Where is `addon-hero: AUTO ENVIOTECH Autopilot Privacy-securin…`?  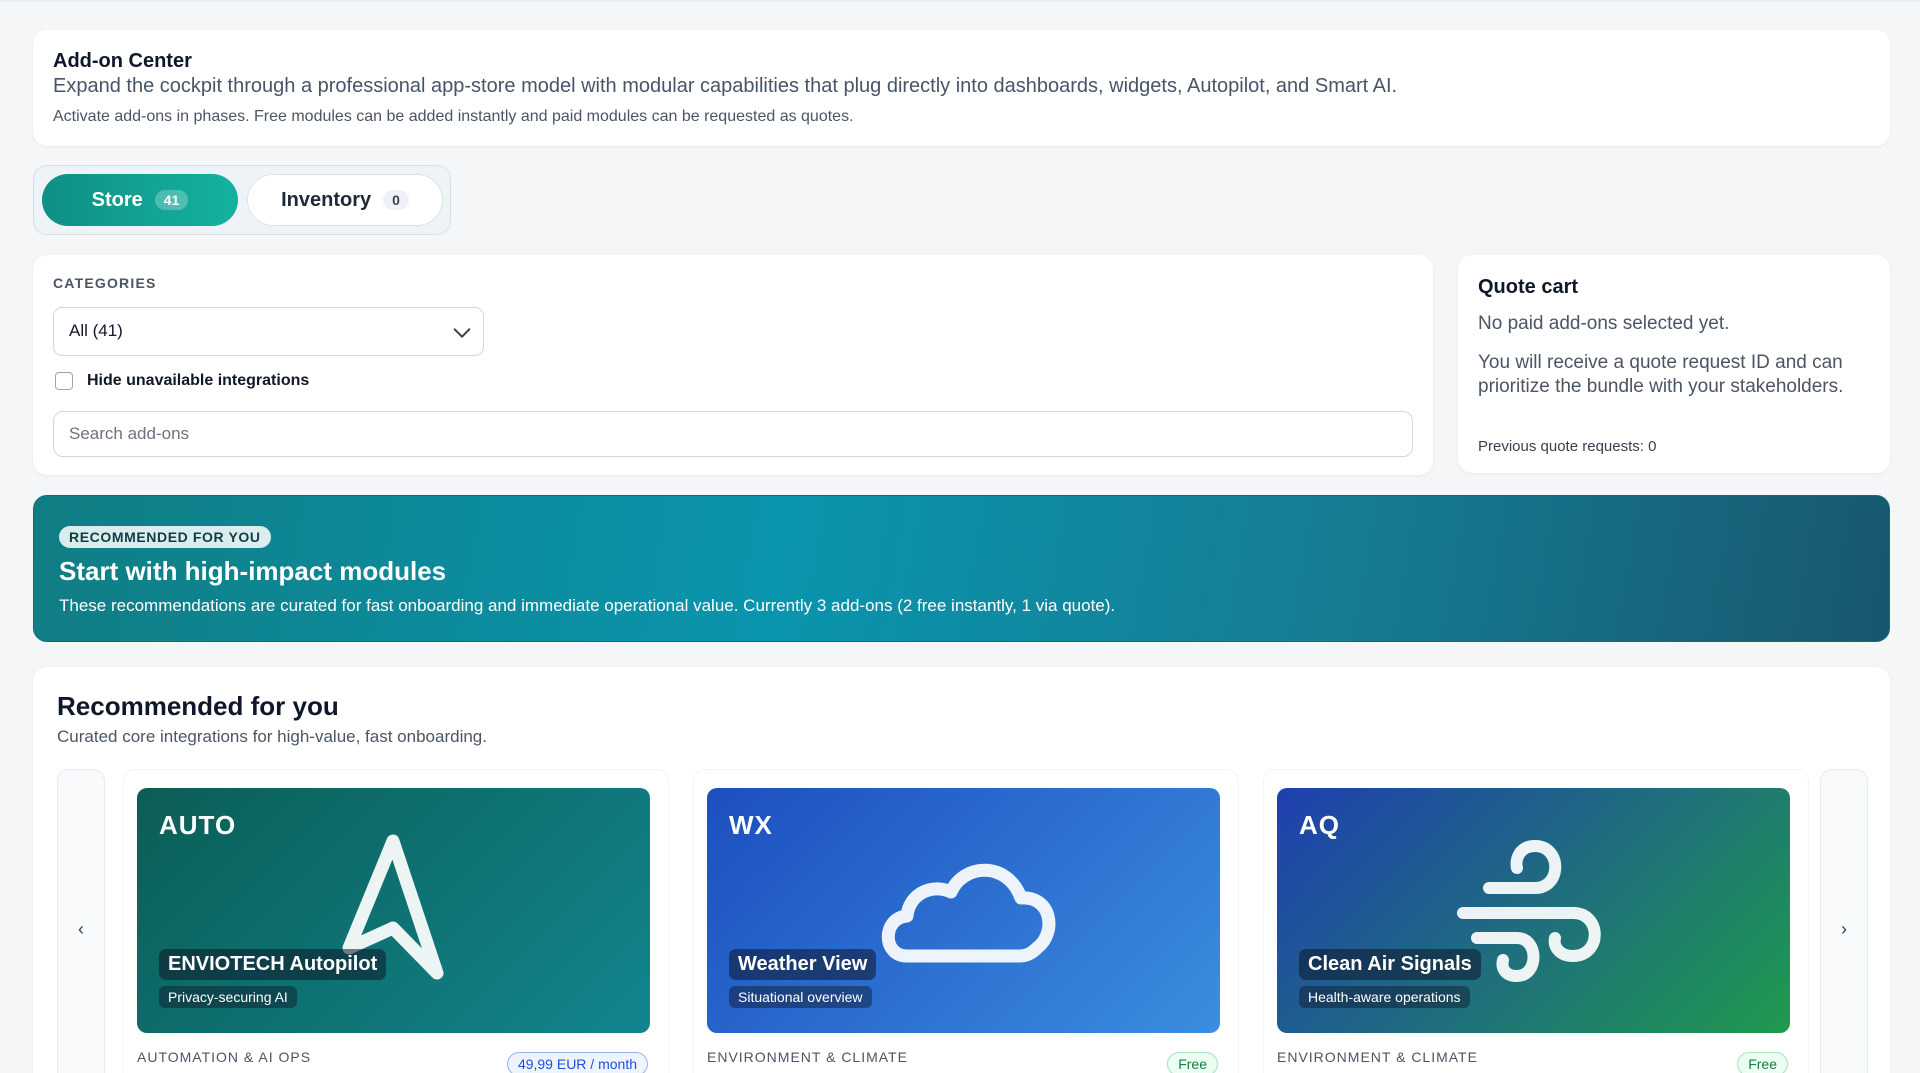 addon-hero: AUTO ENVIOTECH Autopilot Privacy-securin… is located at coordinates (393, 910).